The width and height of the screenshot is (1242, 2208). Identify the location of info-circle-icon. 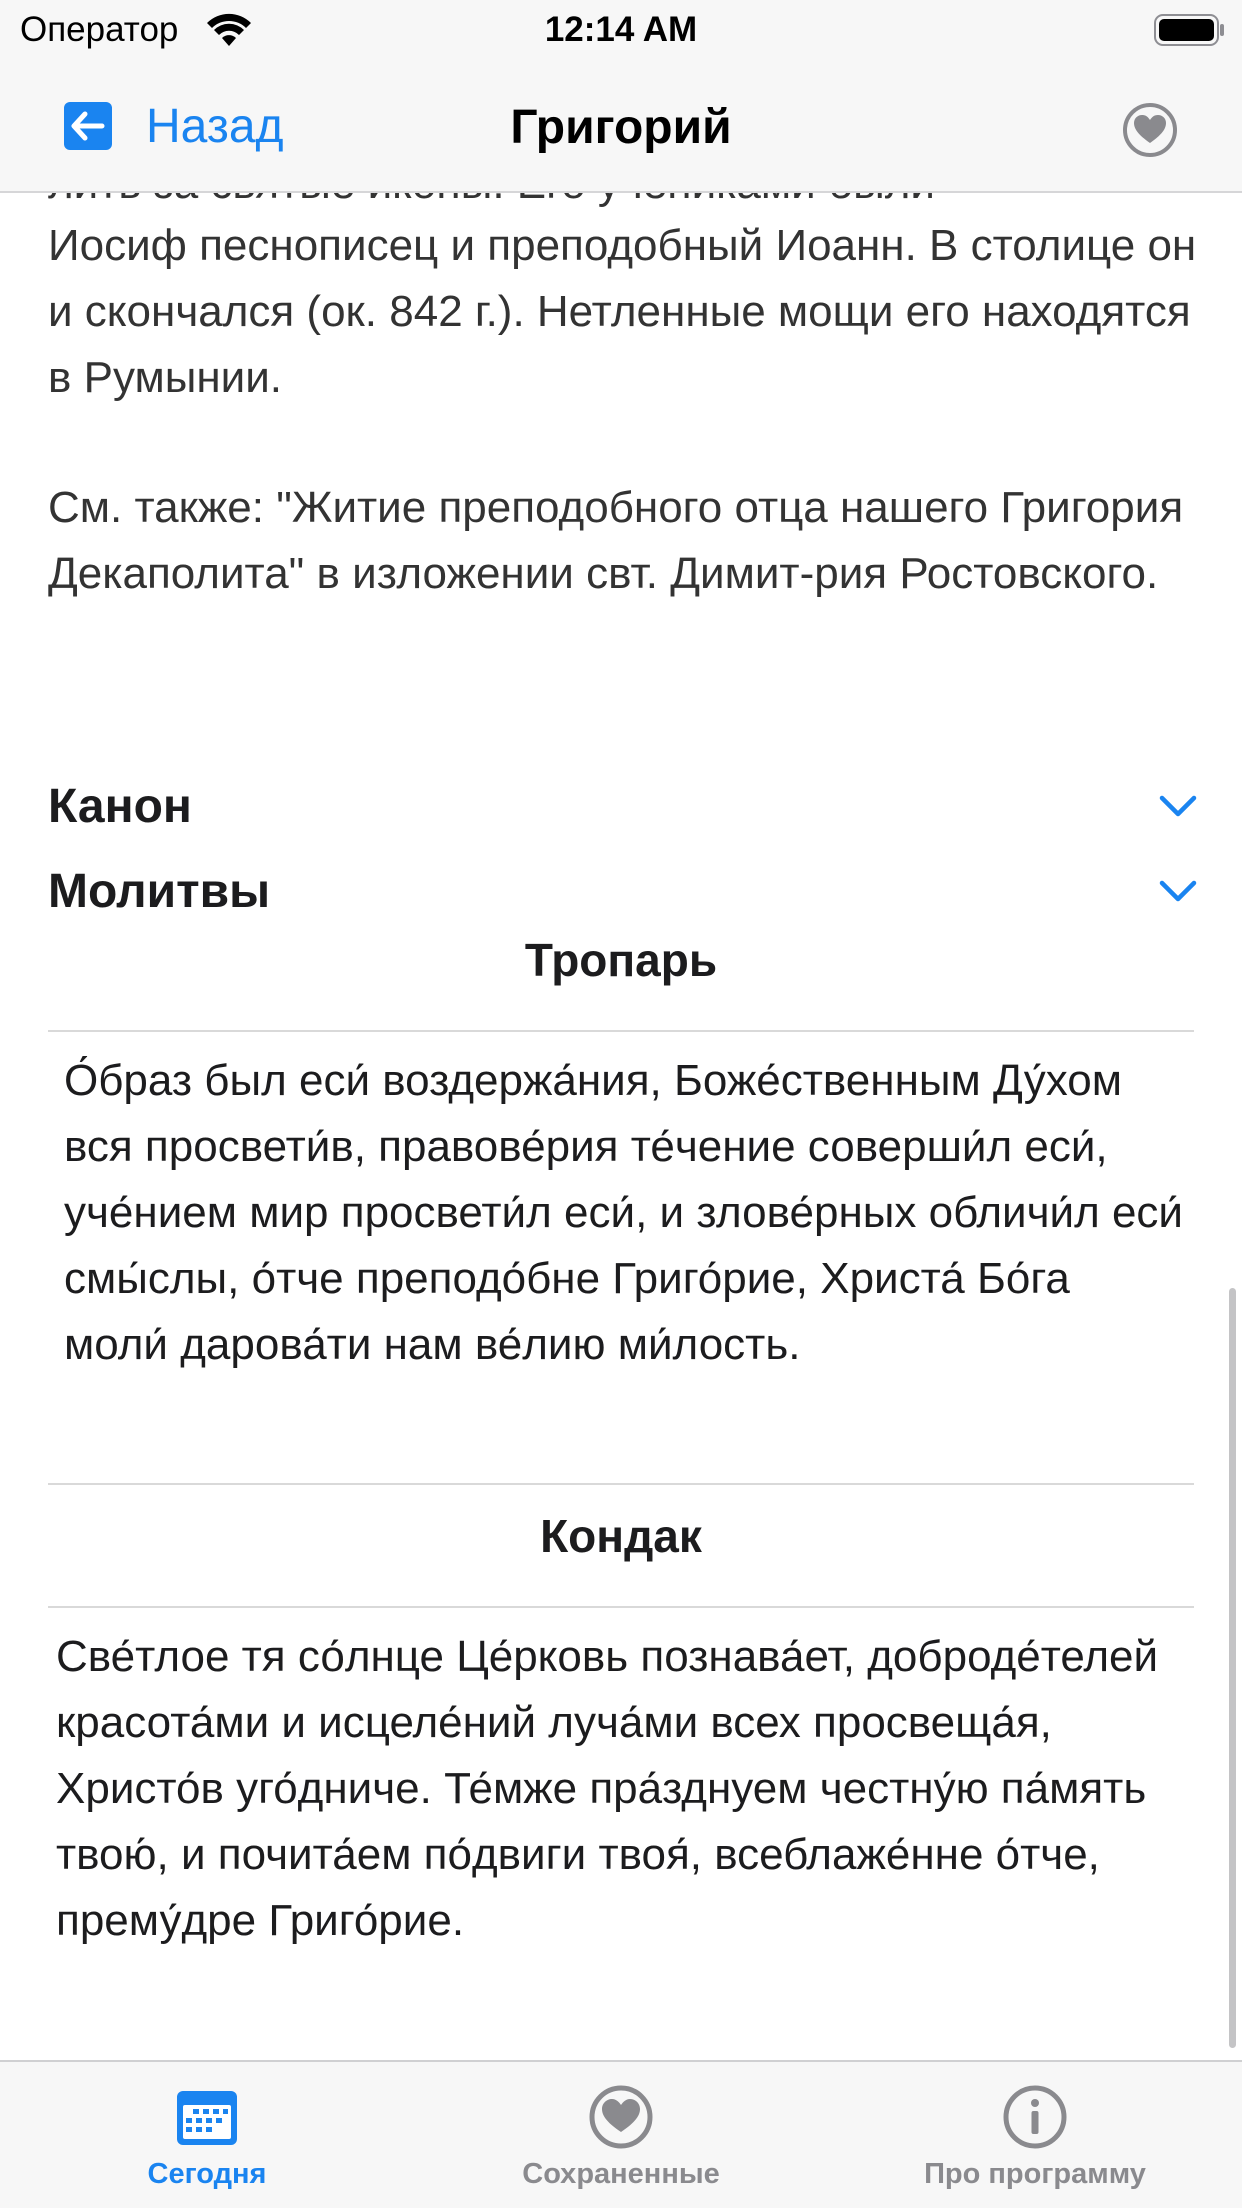
(1035, 2117).